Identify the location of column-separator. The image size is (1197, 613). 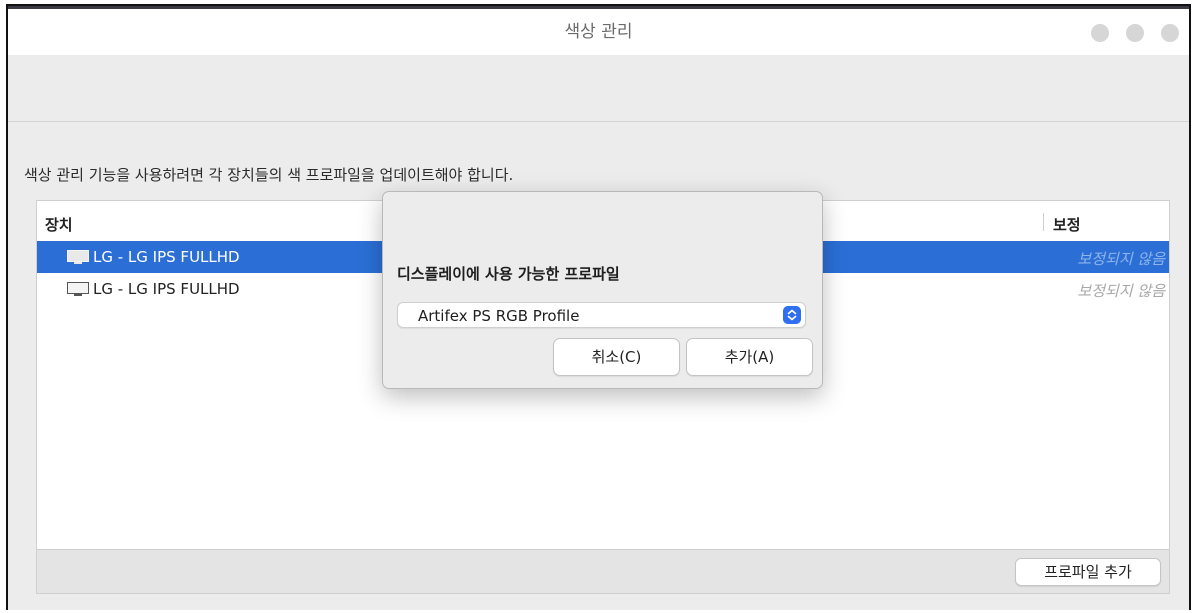
(1043, 222).